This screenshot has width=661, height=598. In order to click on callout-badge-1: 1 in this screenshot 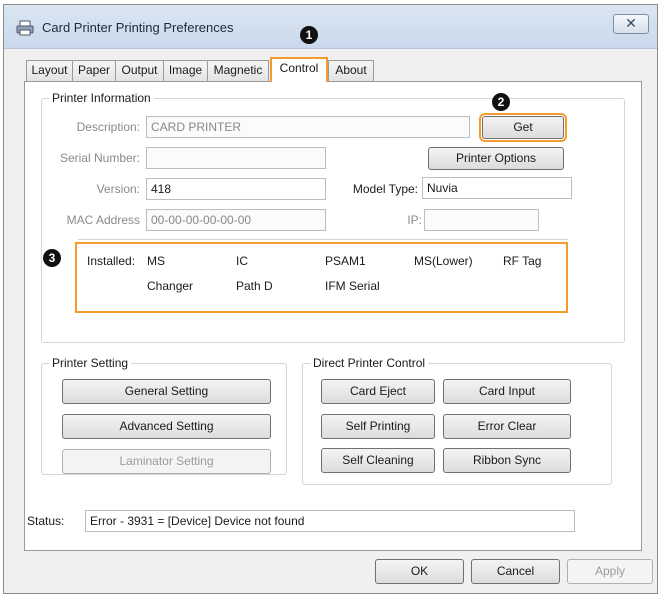, I will do `click(309, 35)`.